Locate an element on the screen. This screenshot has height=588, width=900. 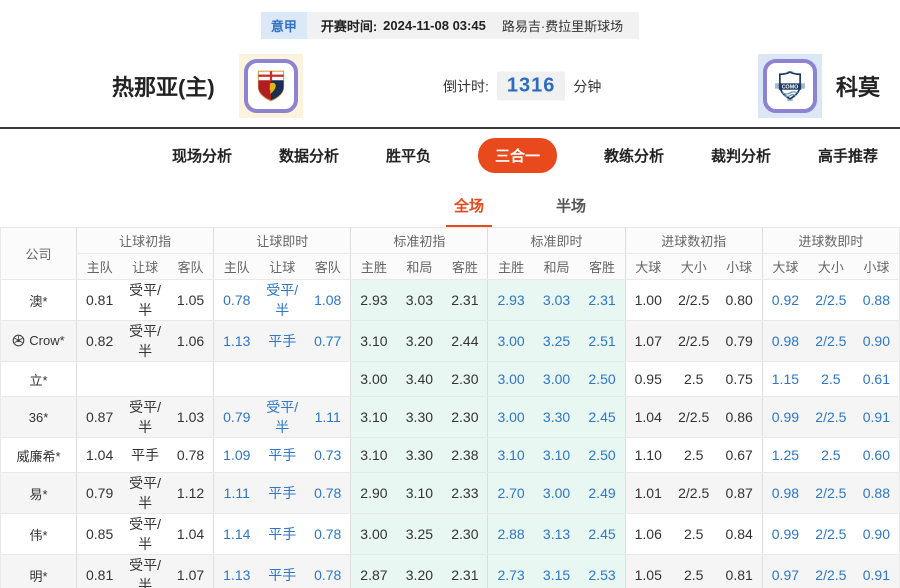
tab-coach-analysis: 教练分析 is located at coordinates (634, 155).